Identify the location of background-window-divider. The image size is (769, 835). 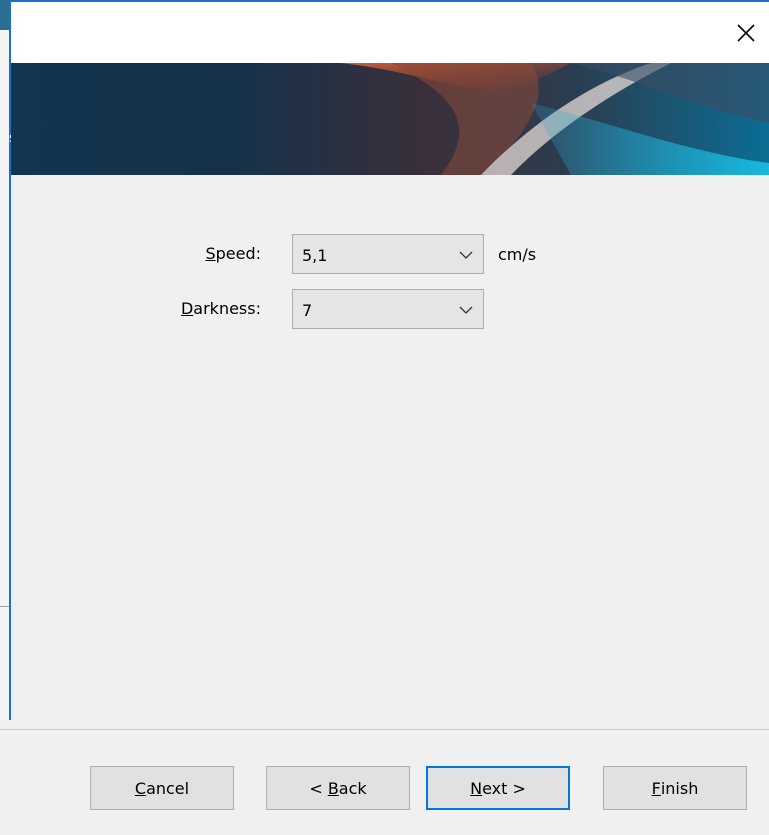
(4, 606).